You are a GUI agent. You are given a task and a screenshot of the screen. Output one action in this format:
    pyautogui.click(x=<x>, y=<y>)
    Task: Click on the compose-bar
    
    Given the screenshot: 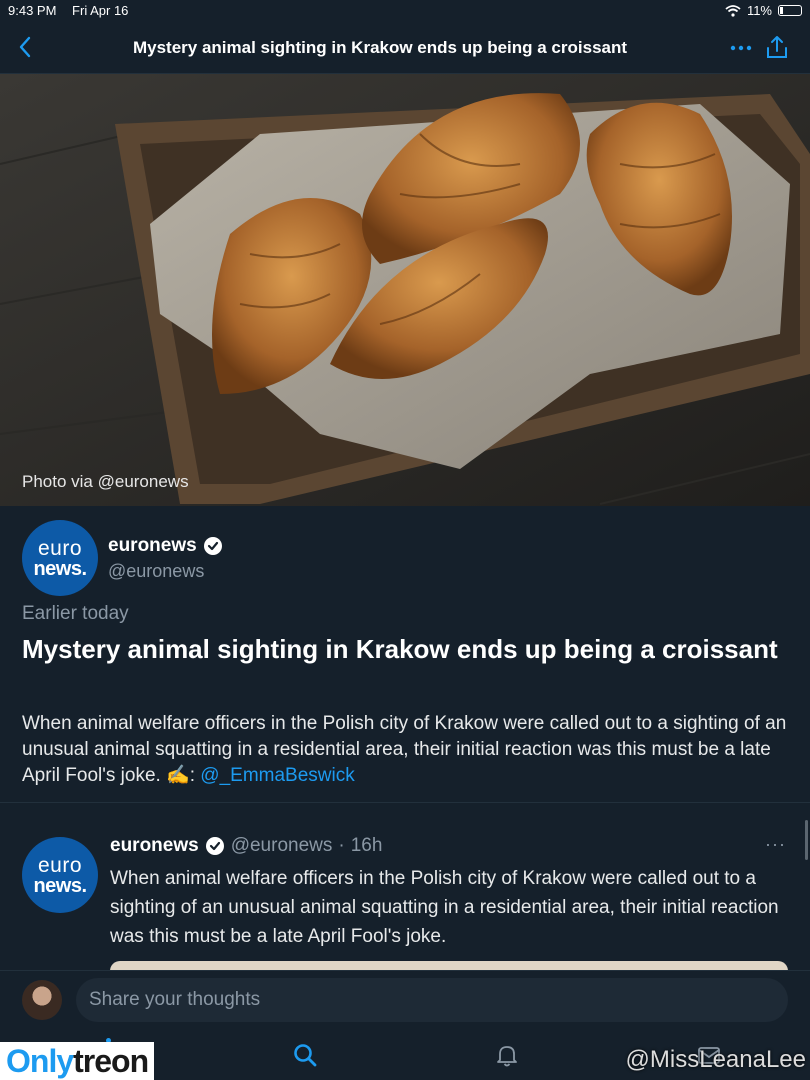 What is the action you would take?
    pyautogui.click(x=405, y=1000)
    